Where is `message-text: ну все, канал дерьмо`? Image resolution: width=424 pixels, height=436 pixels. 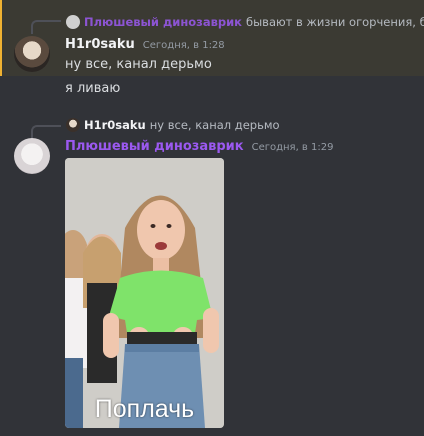
message-text: ну все, канал дерьмо is located at coordinates (138, 64).